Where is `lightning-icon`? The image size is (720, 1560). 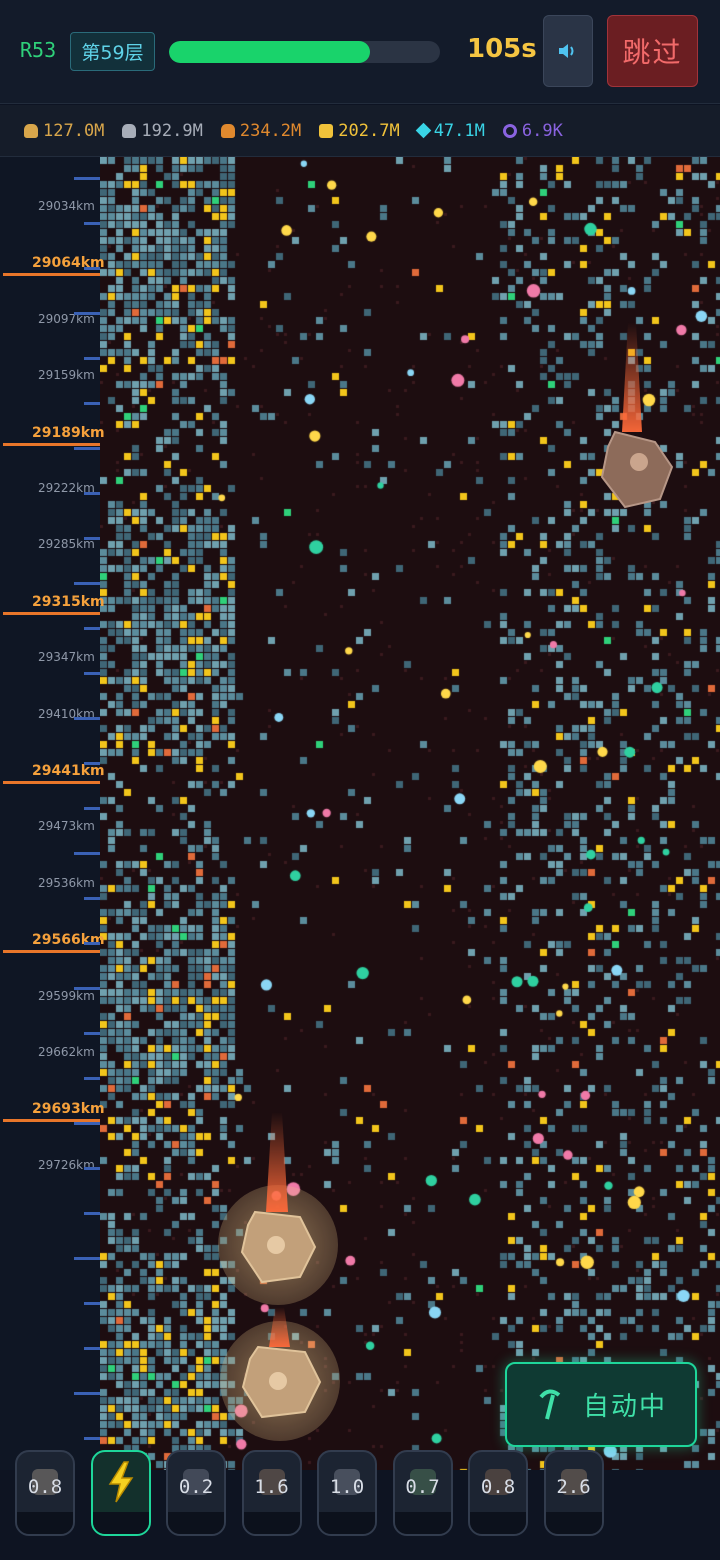 lightning-icon is located at coordinates (121, 1482).